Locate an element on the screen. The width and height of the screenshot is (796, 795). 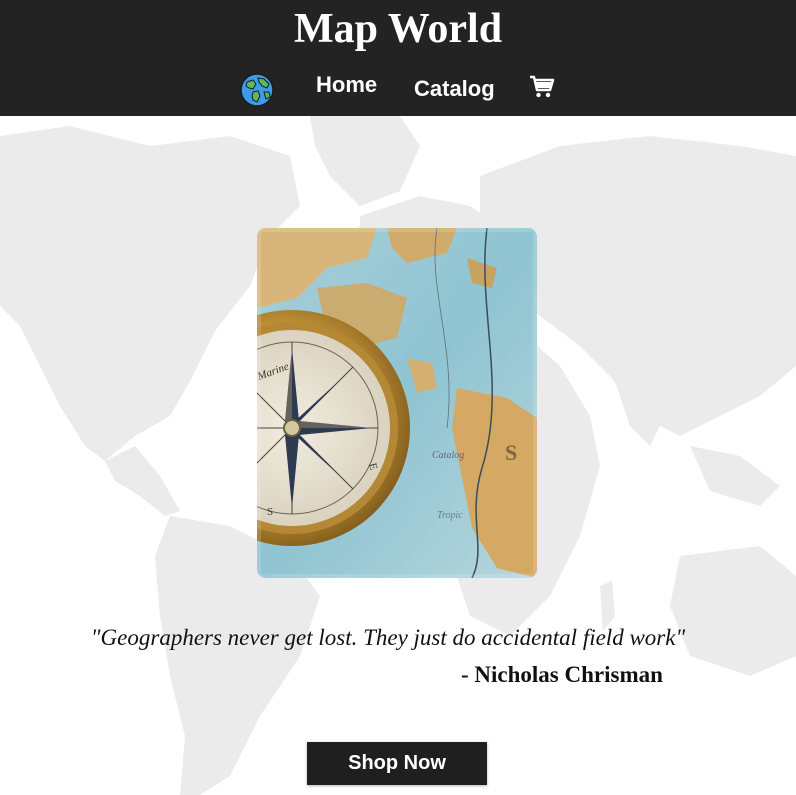
globe-icon is located at coordinates (257, 90).